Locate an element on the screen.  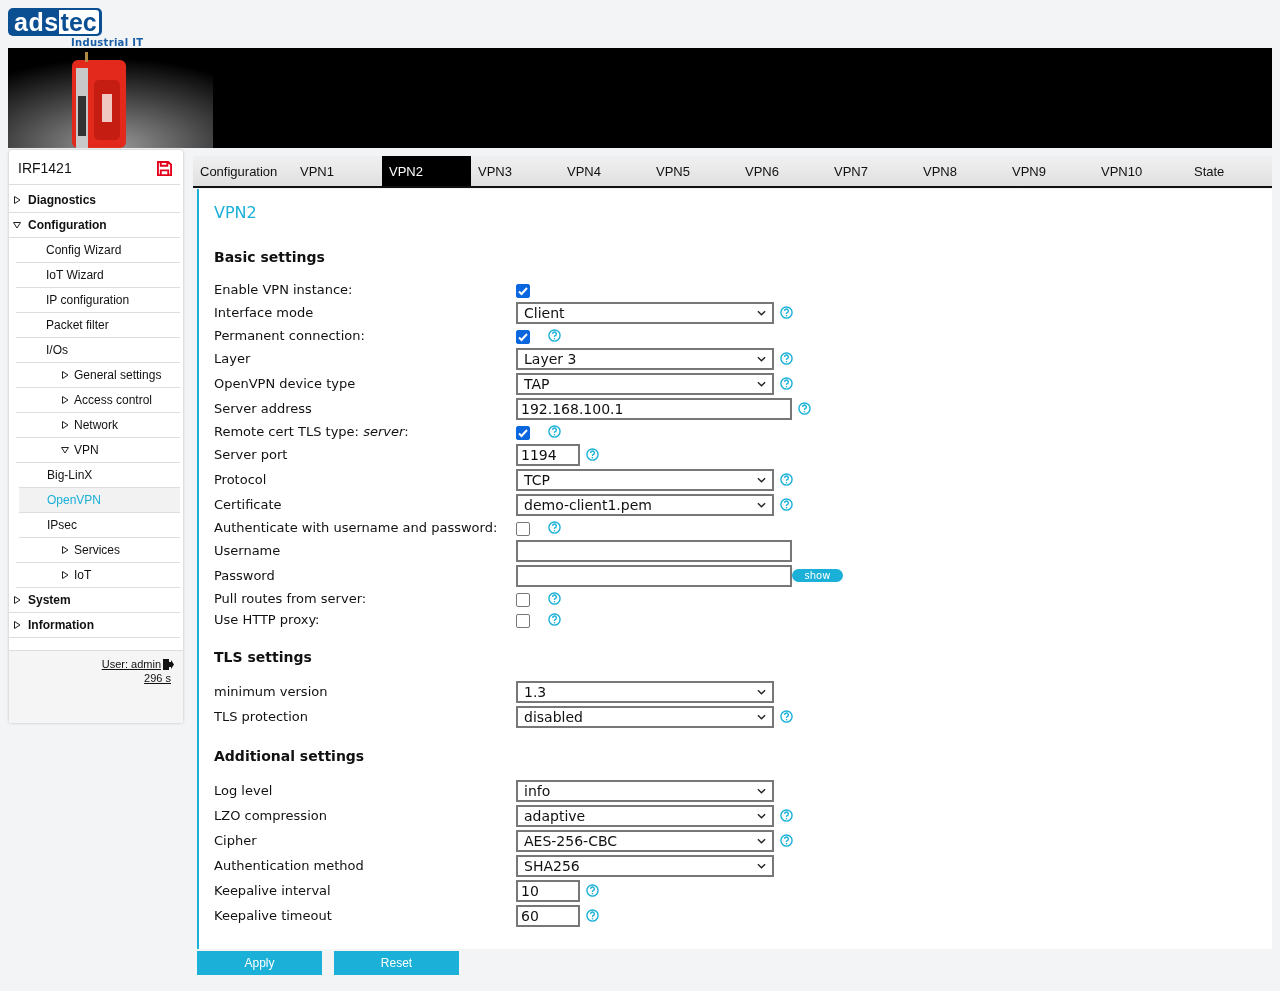
dropdown: Client is located at coordinates (645, 312).